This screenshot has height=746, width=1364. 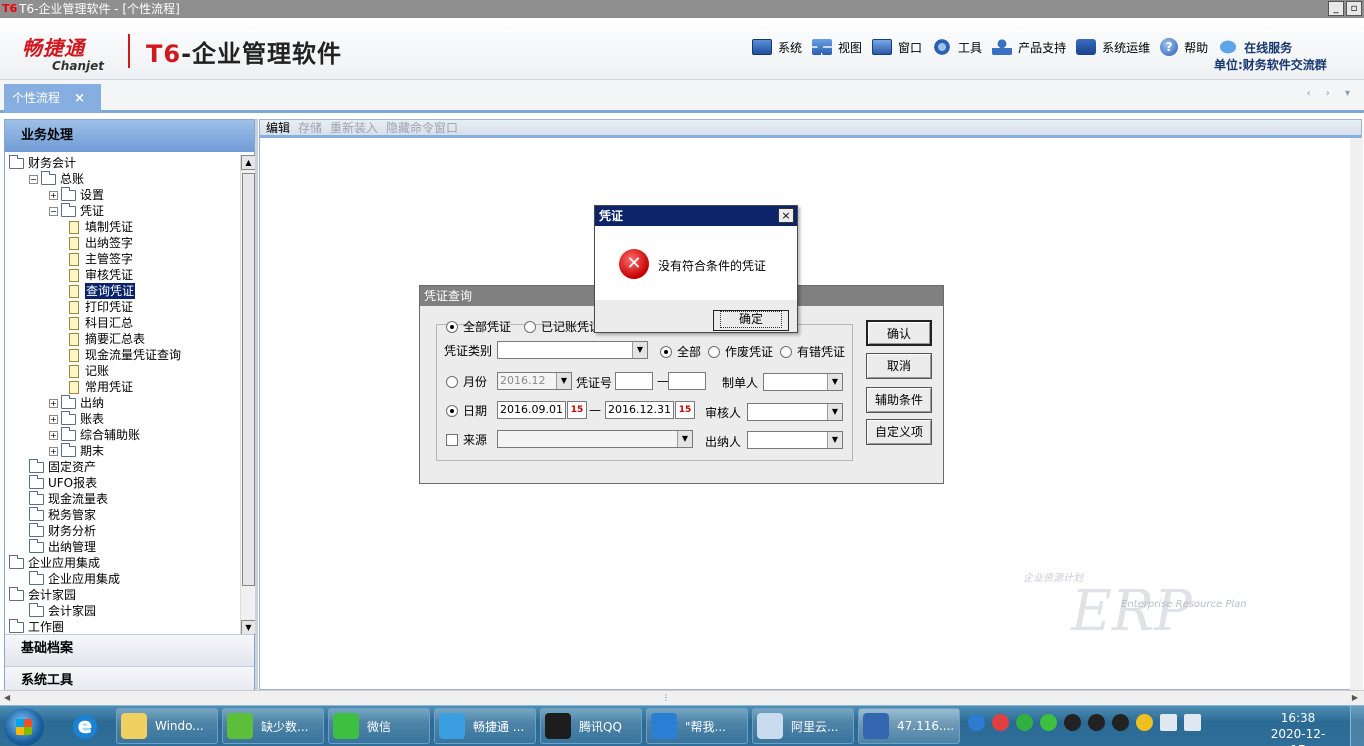 I want to click on cancel-button: 取消, so click(x=899, y=366).